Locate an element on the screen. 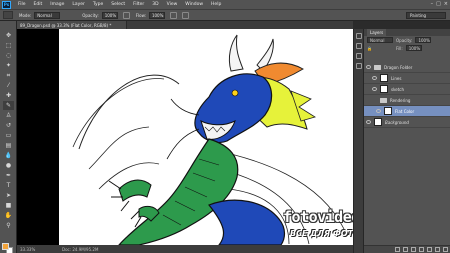 The width and height of the screenshot is (450, 253). layer-row-rendering: Rendering is located at coordinates (407, 100).